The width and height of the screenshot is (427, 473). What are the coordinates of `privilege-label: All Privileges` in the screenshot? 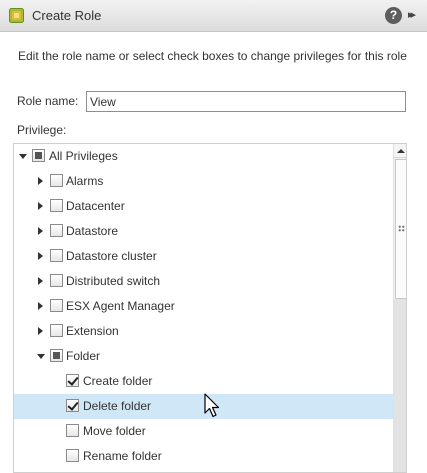 It's located at (83, 156).